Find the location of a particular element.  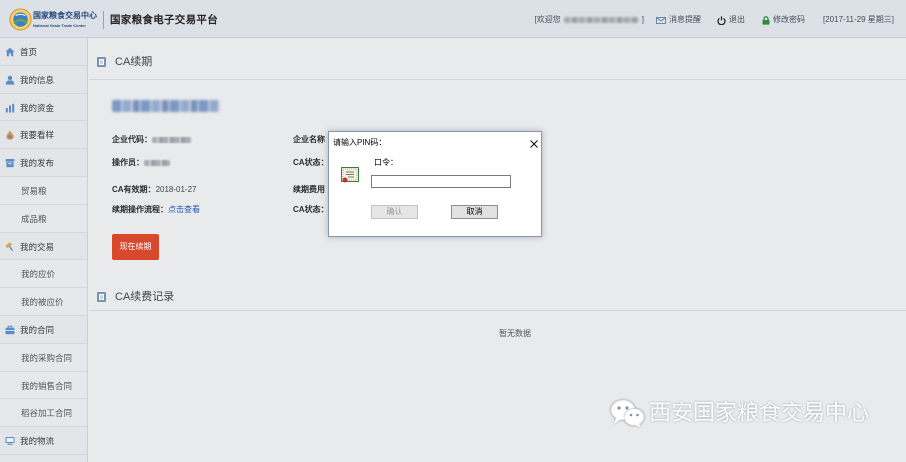

sidebar-item-purchase-contracts: 我的采购合同 is located at coordinates (43, 357).